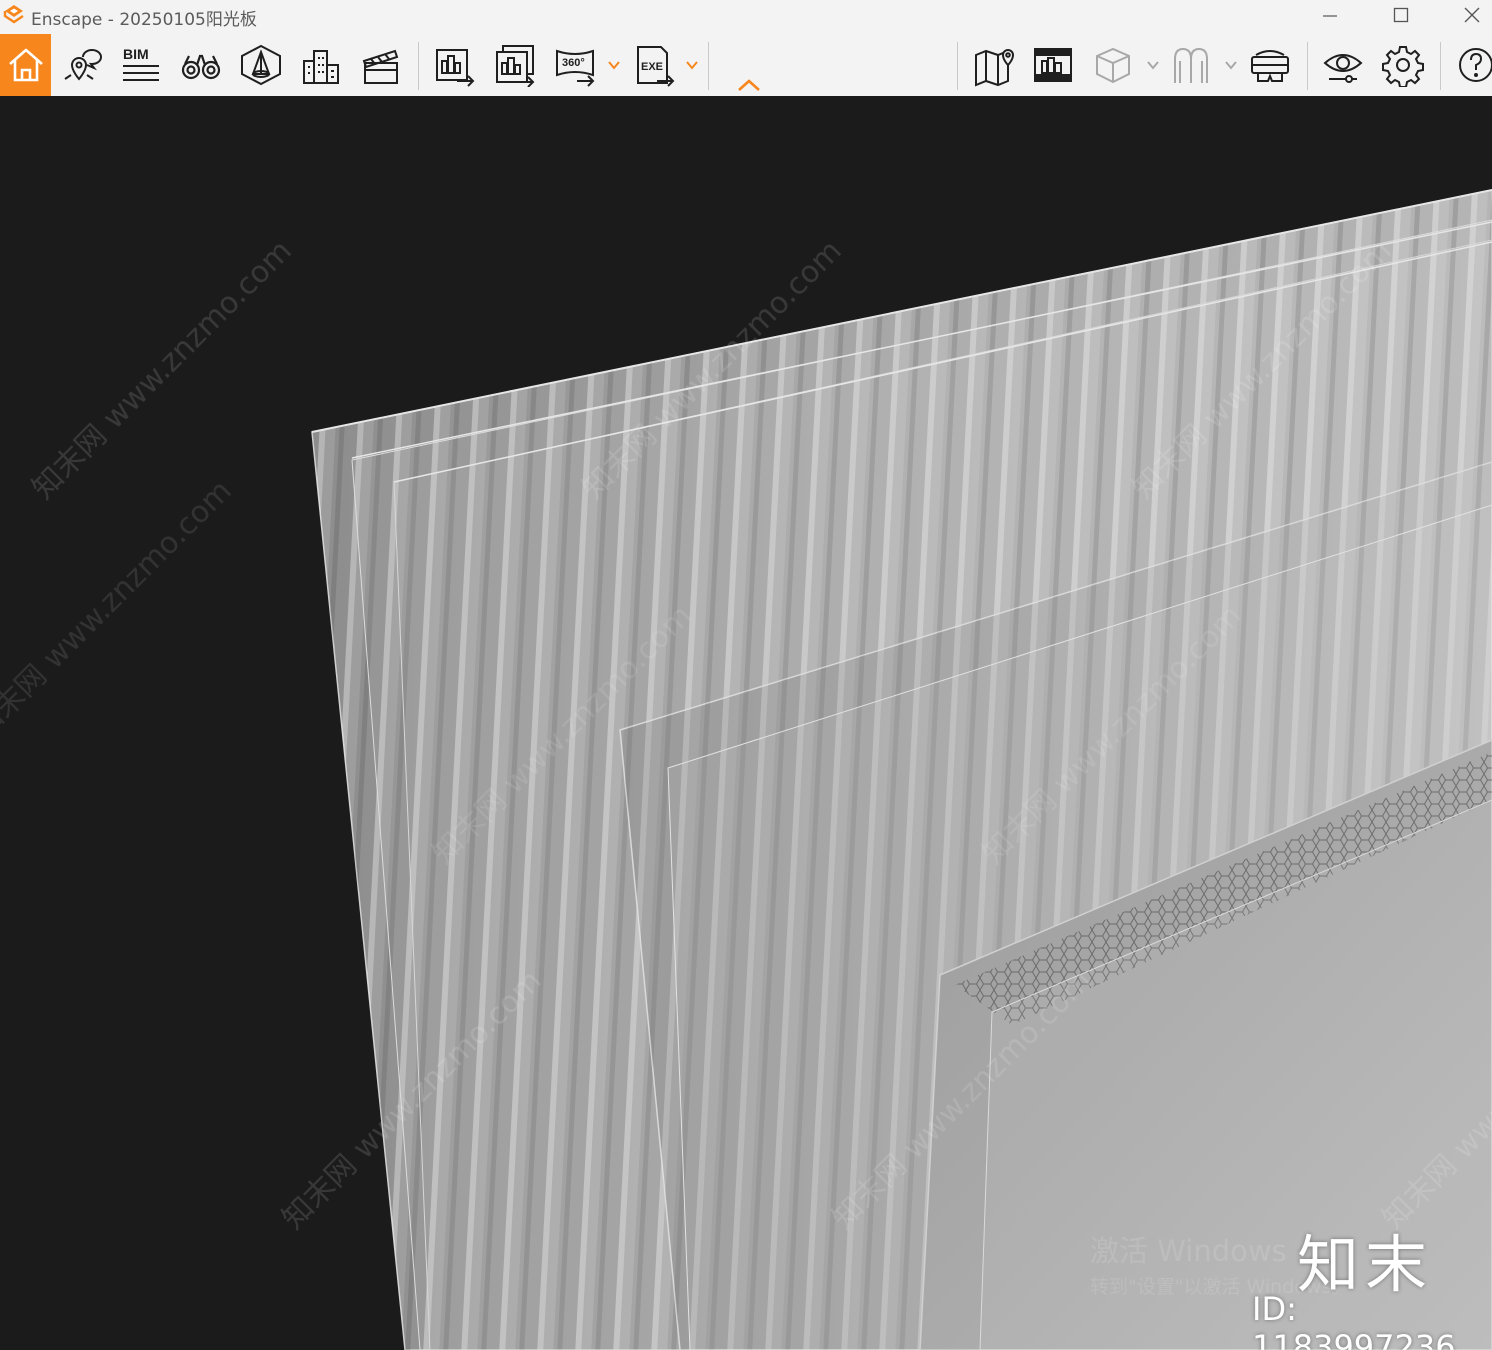  I want to click on exe-dropdown-chevron-icon, so click(692, 65).